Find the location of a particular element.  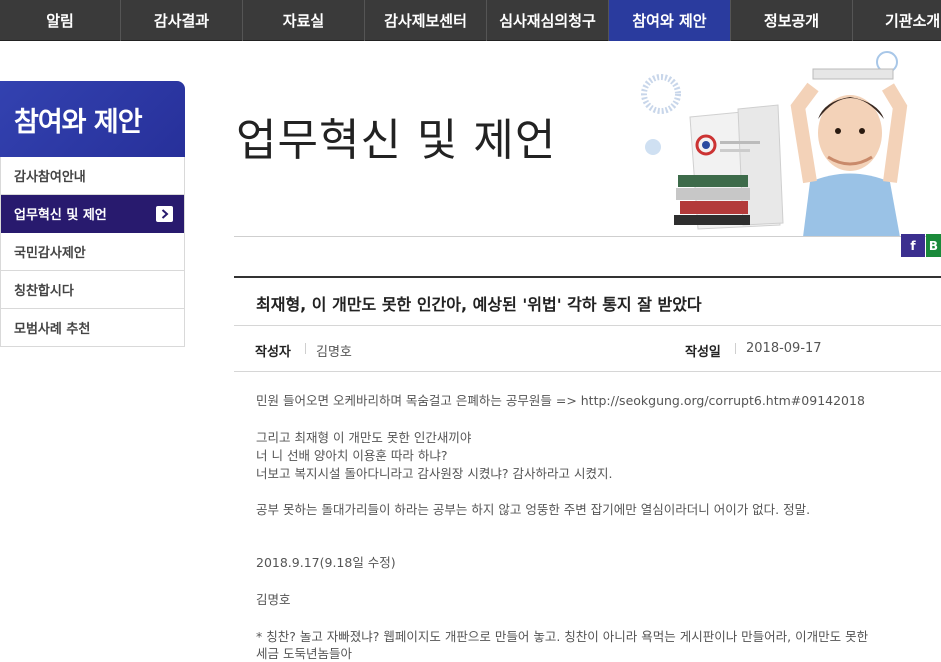

sidebar-item-label: 모범사례 추천 is located at coordinates (52, 329).